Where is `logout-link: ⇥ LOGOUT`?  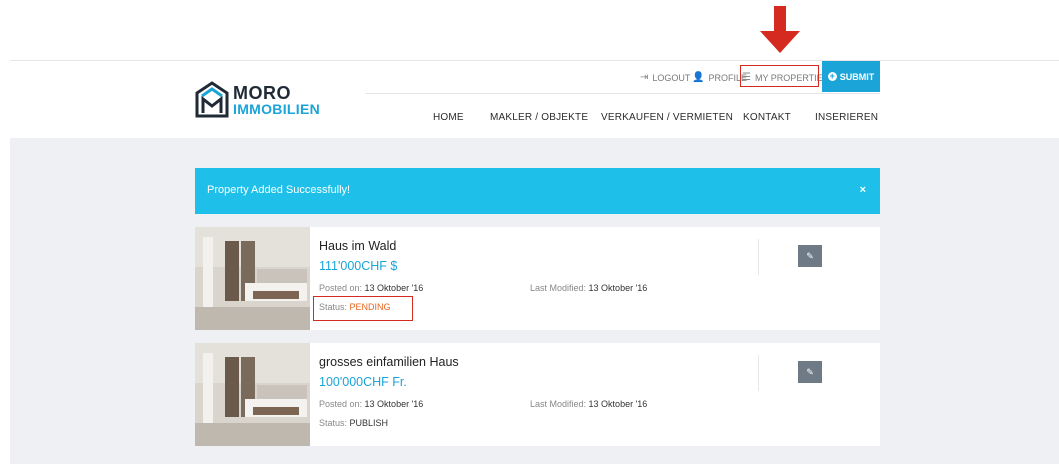 logout-link: ⇥ LOGOUT is located at coordinates (665, 77).